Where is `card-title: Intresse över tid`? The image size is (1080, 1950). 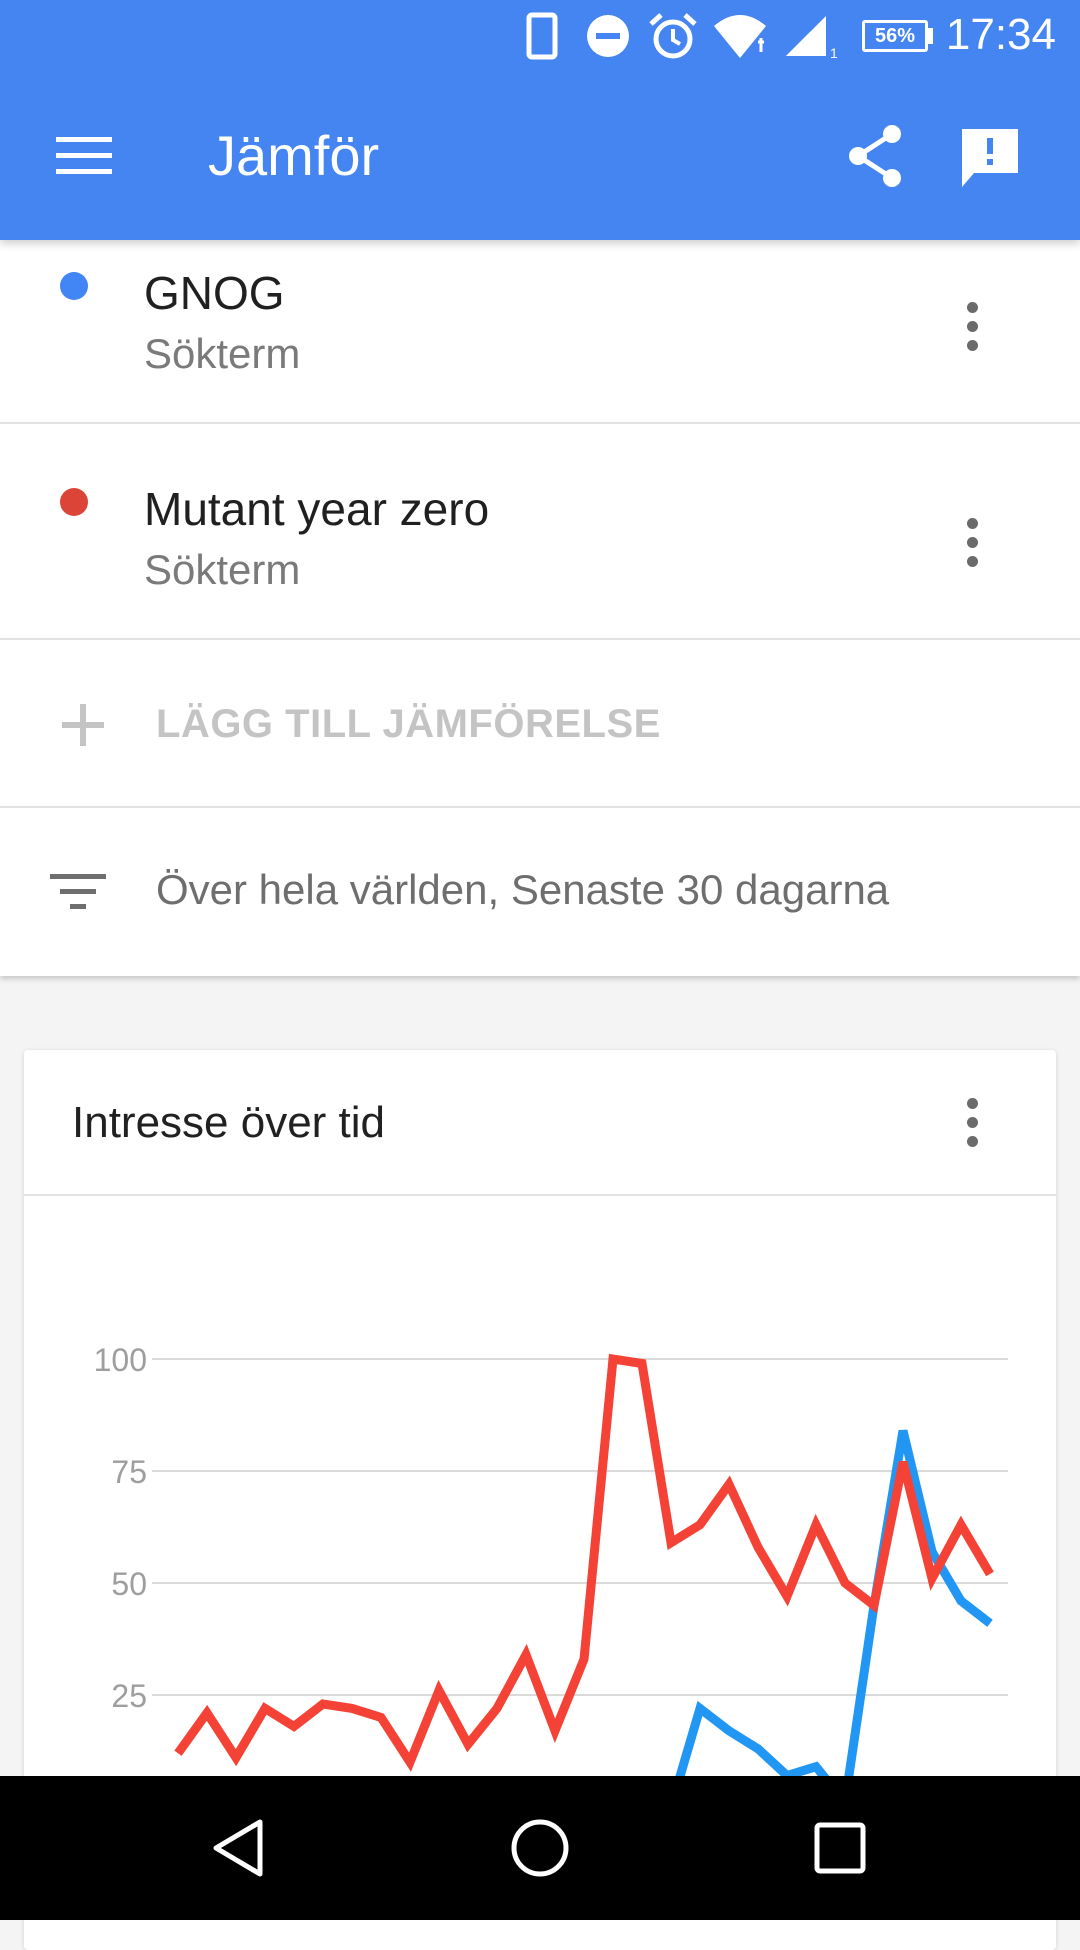
card-title: Intresse över tid is located at coordinates (229, 1122).